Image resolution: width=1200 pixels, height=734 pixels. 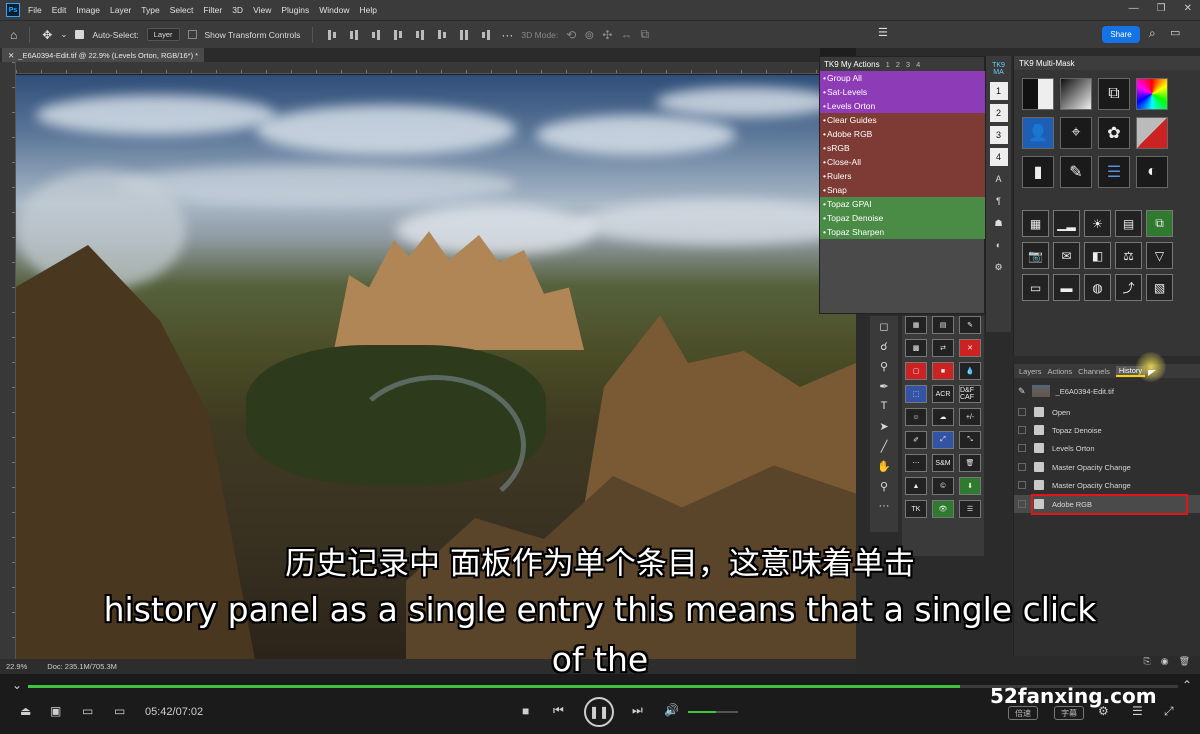 What do you see at coordinates (1097, 223) in the screenshot?
I see `mm-brightness-icon: ☀` at bounding box center [1097, 223].